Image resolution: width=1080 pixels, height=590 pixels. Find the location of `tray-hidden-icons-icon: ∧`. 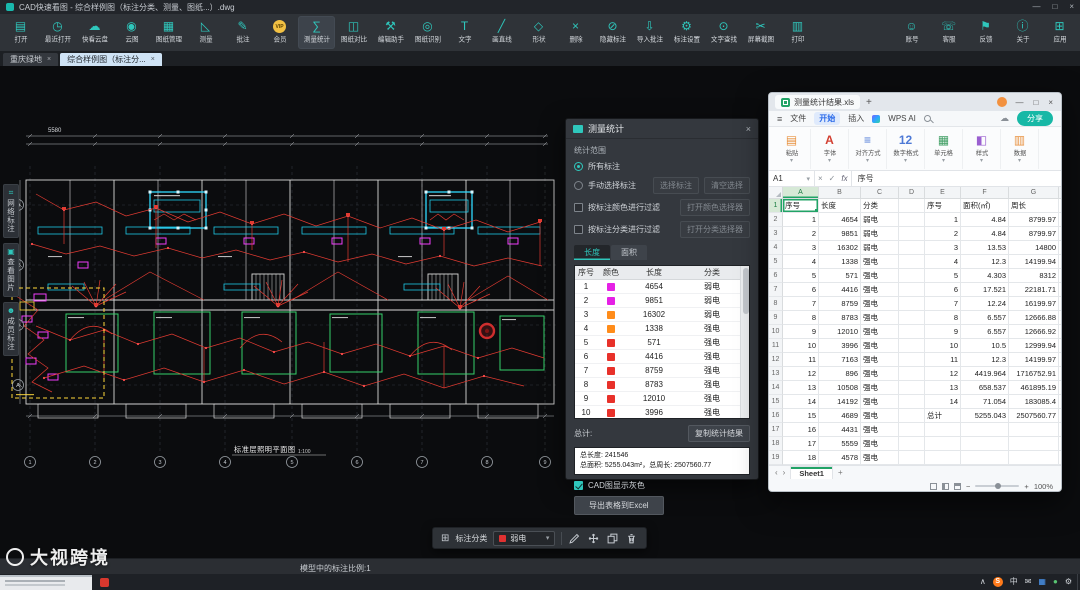

tray-hidden-icons-icon: ∧ is located at coordinates (983, 582).